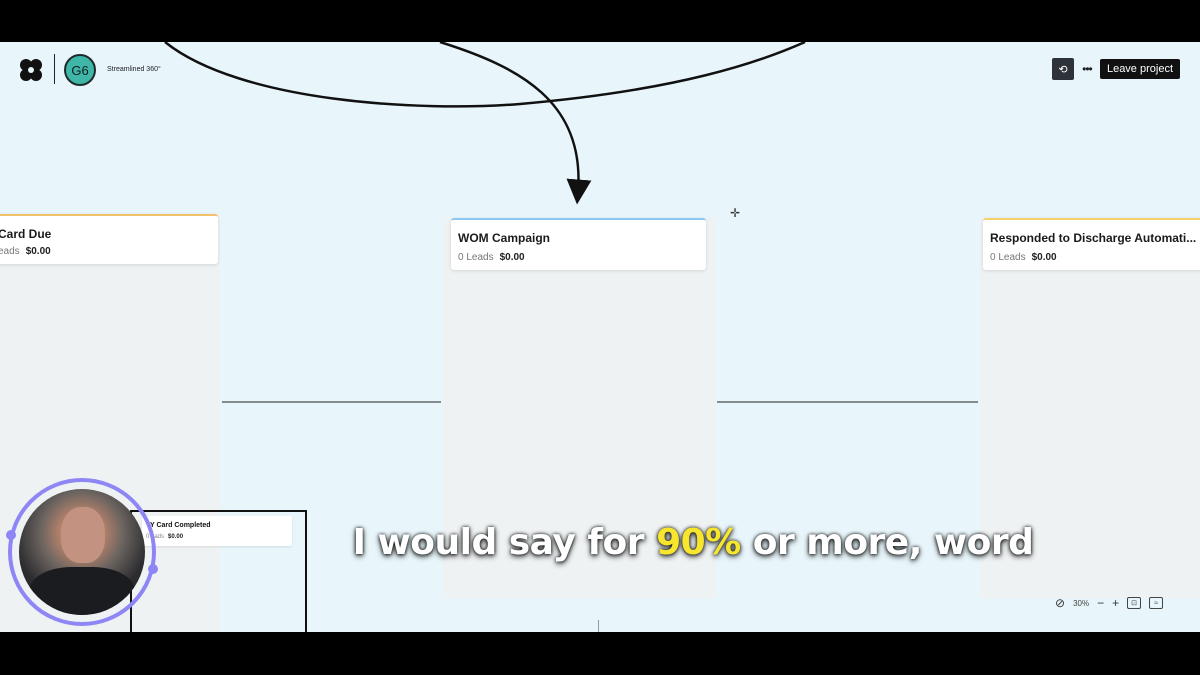 The height and width of the screenshot is (675, 1200). What do you see at coordinates (498, 542) in the screenshot?
I see `caption-before: I would say for` at bounding box center [498, 542].